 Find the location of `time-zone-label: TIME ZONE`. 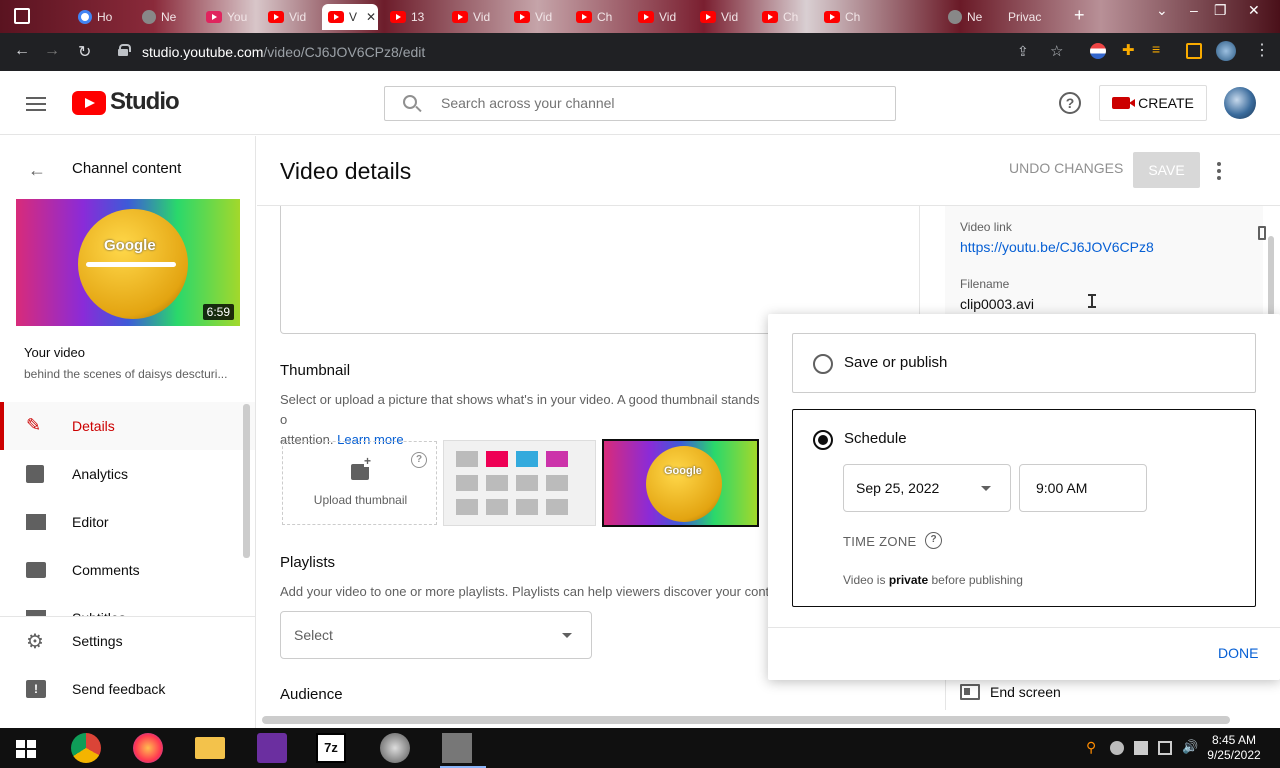

time-zone-label: TIME ZONE is located at coordinates (879, 541).